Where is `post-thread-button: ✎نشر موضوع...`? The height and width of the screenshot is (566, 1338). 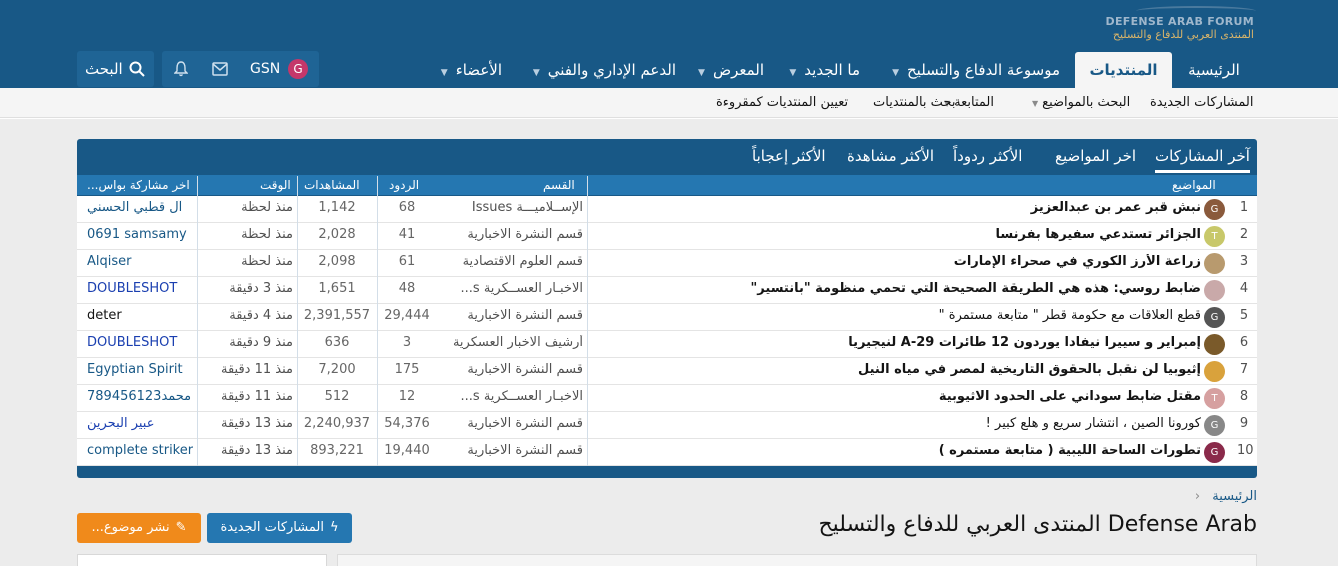
post-thread-button: ✎نشر موضوع... is located at coordinates (139, 528).